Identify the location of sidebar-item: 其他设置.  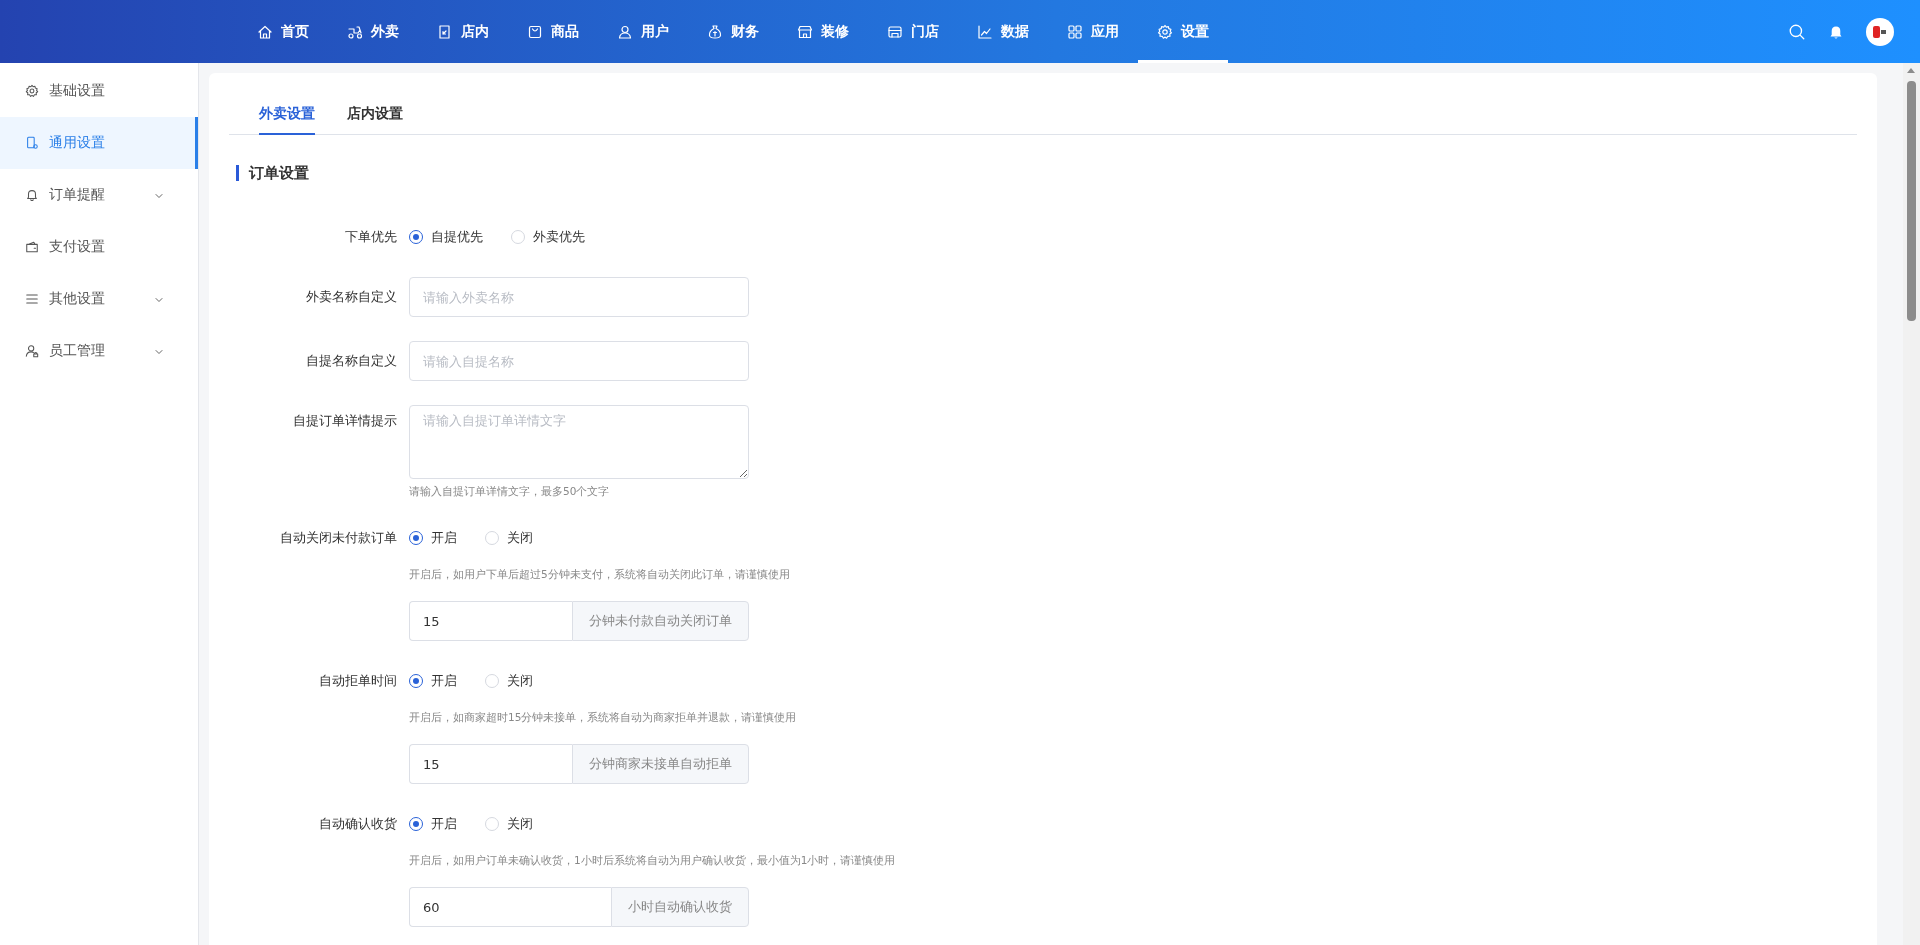
(99, 299).